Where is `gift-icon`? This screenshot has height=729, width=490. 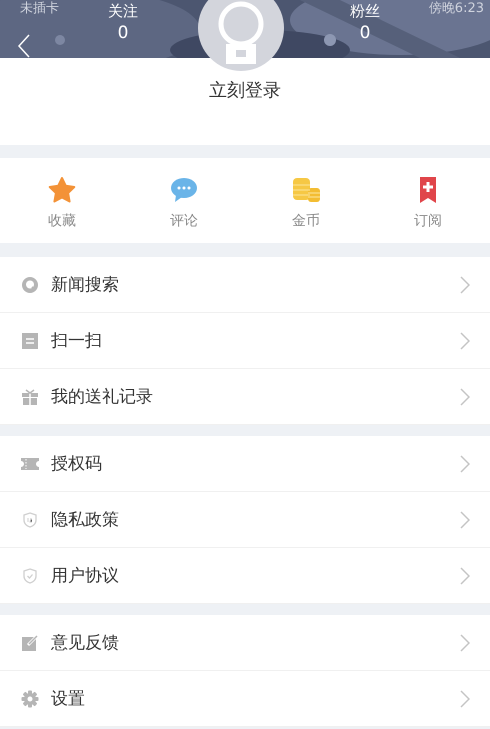
gift-icon is located at coordinates (30, 397).